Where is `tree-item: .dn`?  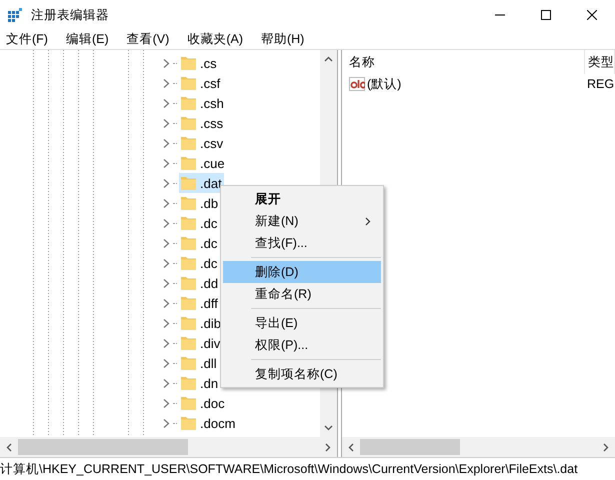 tree-item: .dn is located at coordinates (199, 383).